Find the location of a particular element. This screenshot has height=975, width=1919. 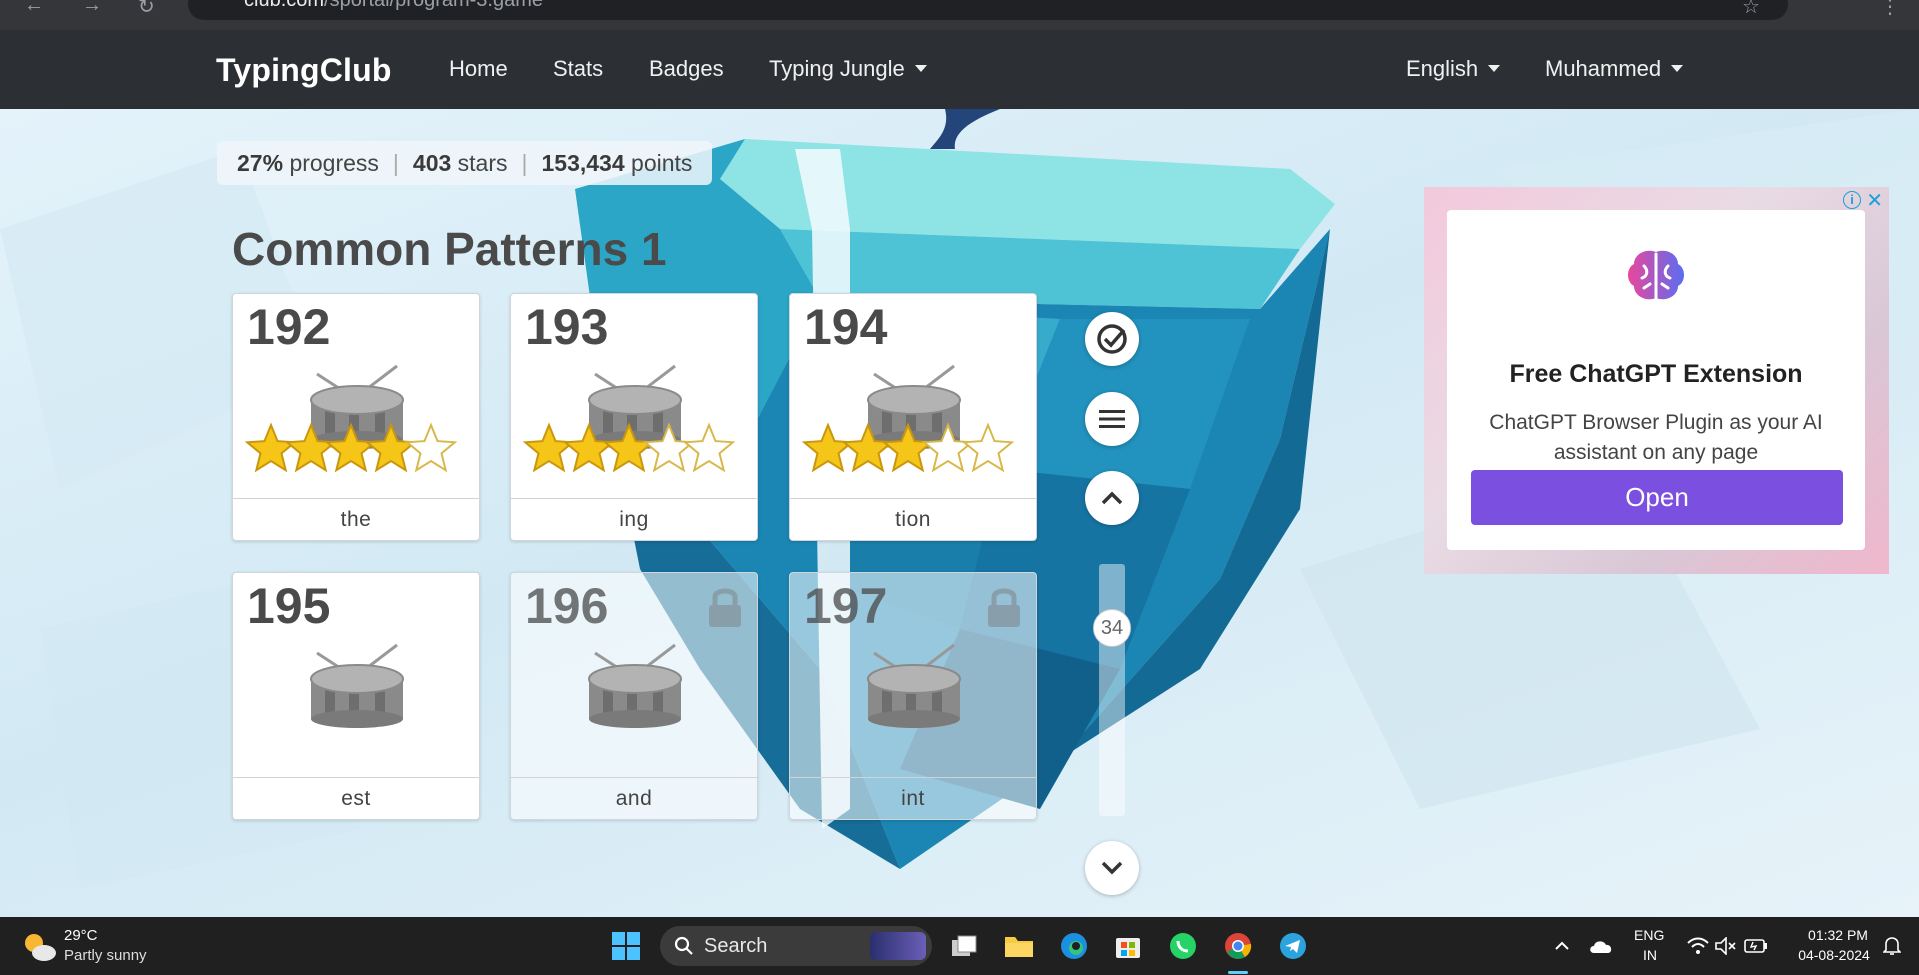

lesson-word: ing is located at coordinates (634, 519).